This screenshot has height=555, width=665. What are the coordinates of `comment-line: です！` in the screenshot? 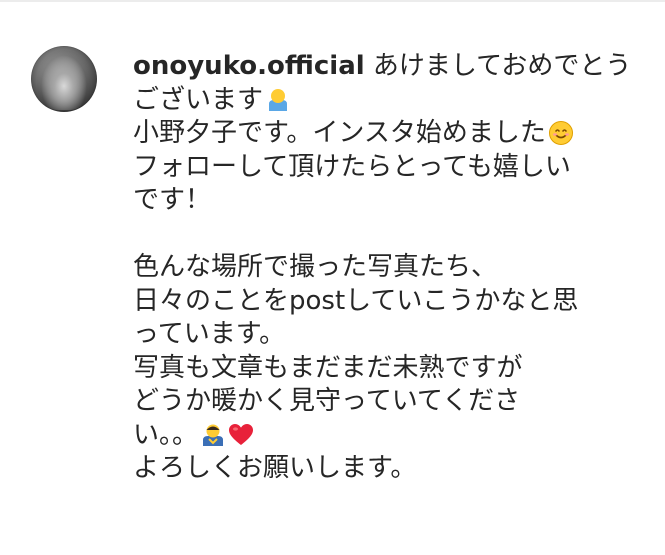 It's located at (388, 201).